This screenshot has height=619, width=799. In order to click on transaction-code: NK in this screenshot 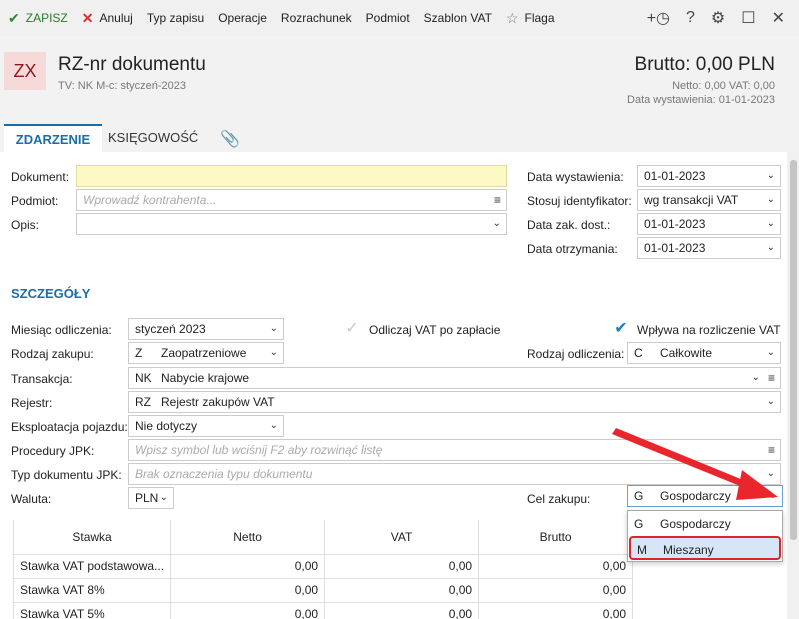, I will do `click(143, 378)`.